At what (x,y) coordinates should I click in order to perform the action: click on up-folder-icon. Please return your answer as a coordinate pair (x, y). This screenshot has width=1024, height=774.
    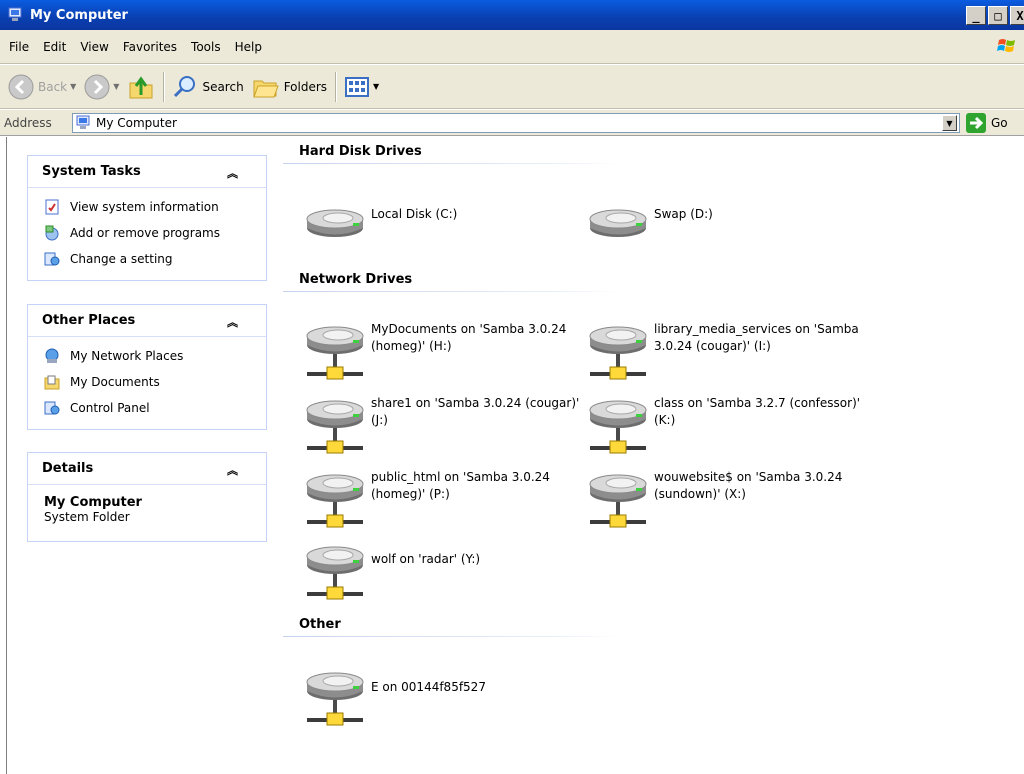
    Looking at the image, I should click on (141, 86).